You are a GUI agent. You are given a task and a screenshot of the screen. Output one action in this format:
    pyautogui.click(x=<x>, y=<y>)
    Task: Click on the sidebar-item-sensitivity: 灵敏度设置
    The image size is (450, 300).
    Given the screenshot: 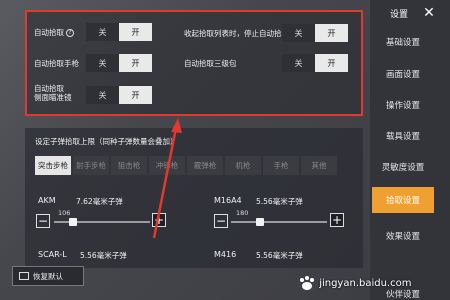 What is the action you would take?
    pyautogui.click(x=403, y=167)
    